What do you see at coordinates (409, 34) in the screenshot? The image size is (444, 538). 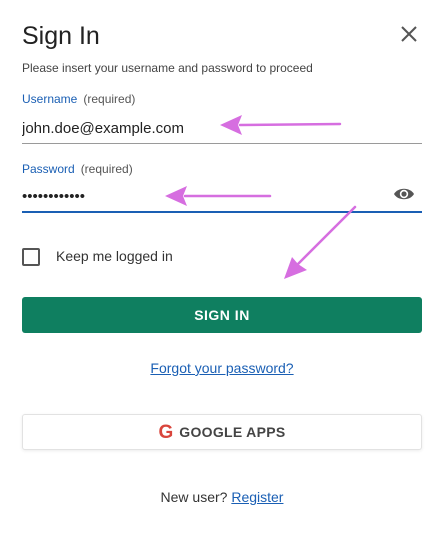 I see `close-icon` at bounding box center [409, 34].